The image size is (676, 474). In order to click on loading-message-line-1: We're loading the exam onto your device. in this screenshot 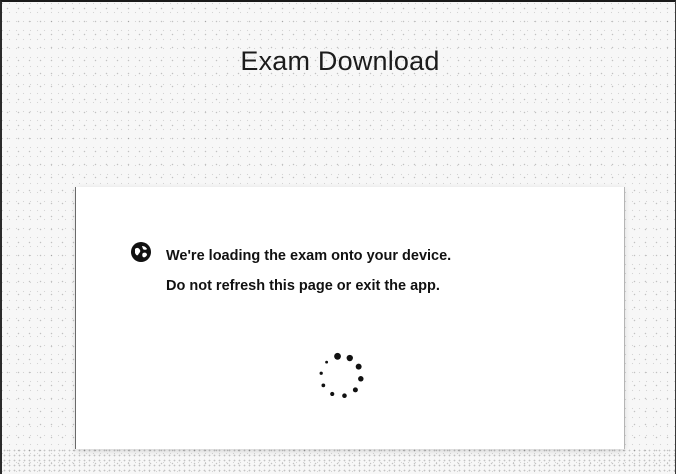, I will do `click(309, 256)`.